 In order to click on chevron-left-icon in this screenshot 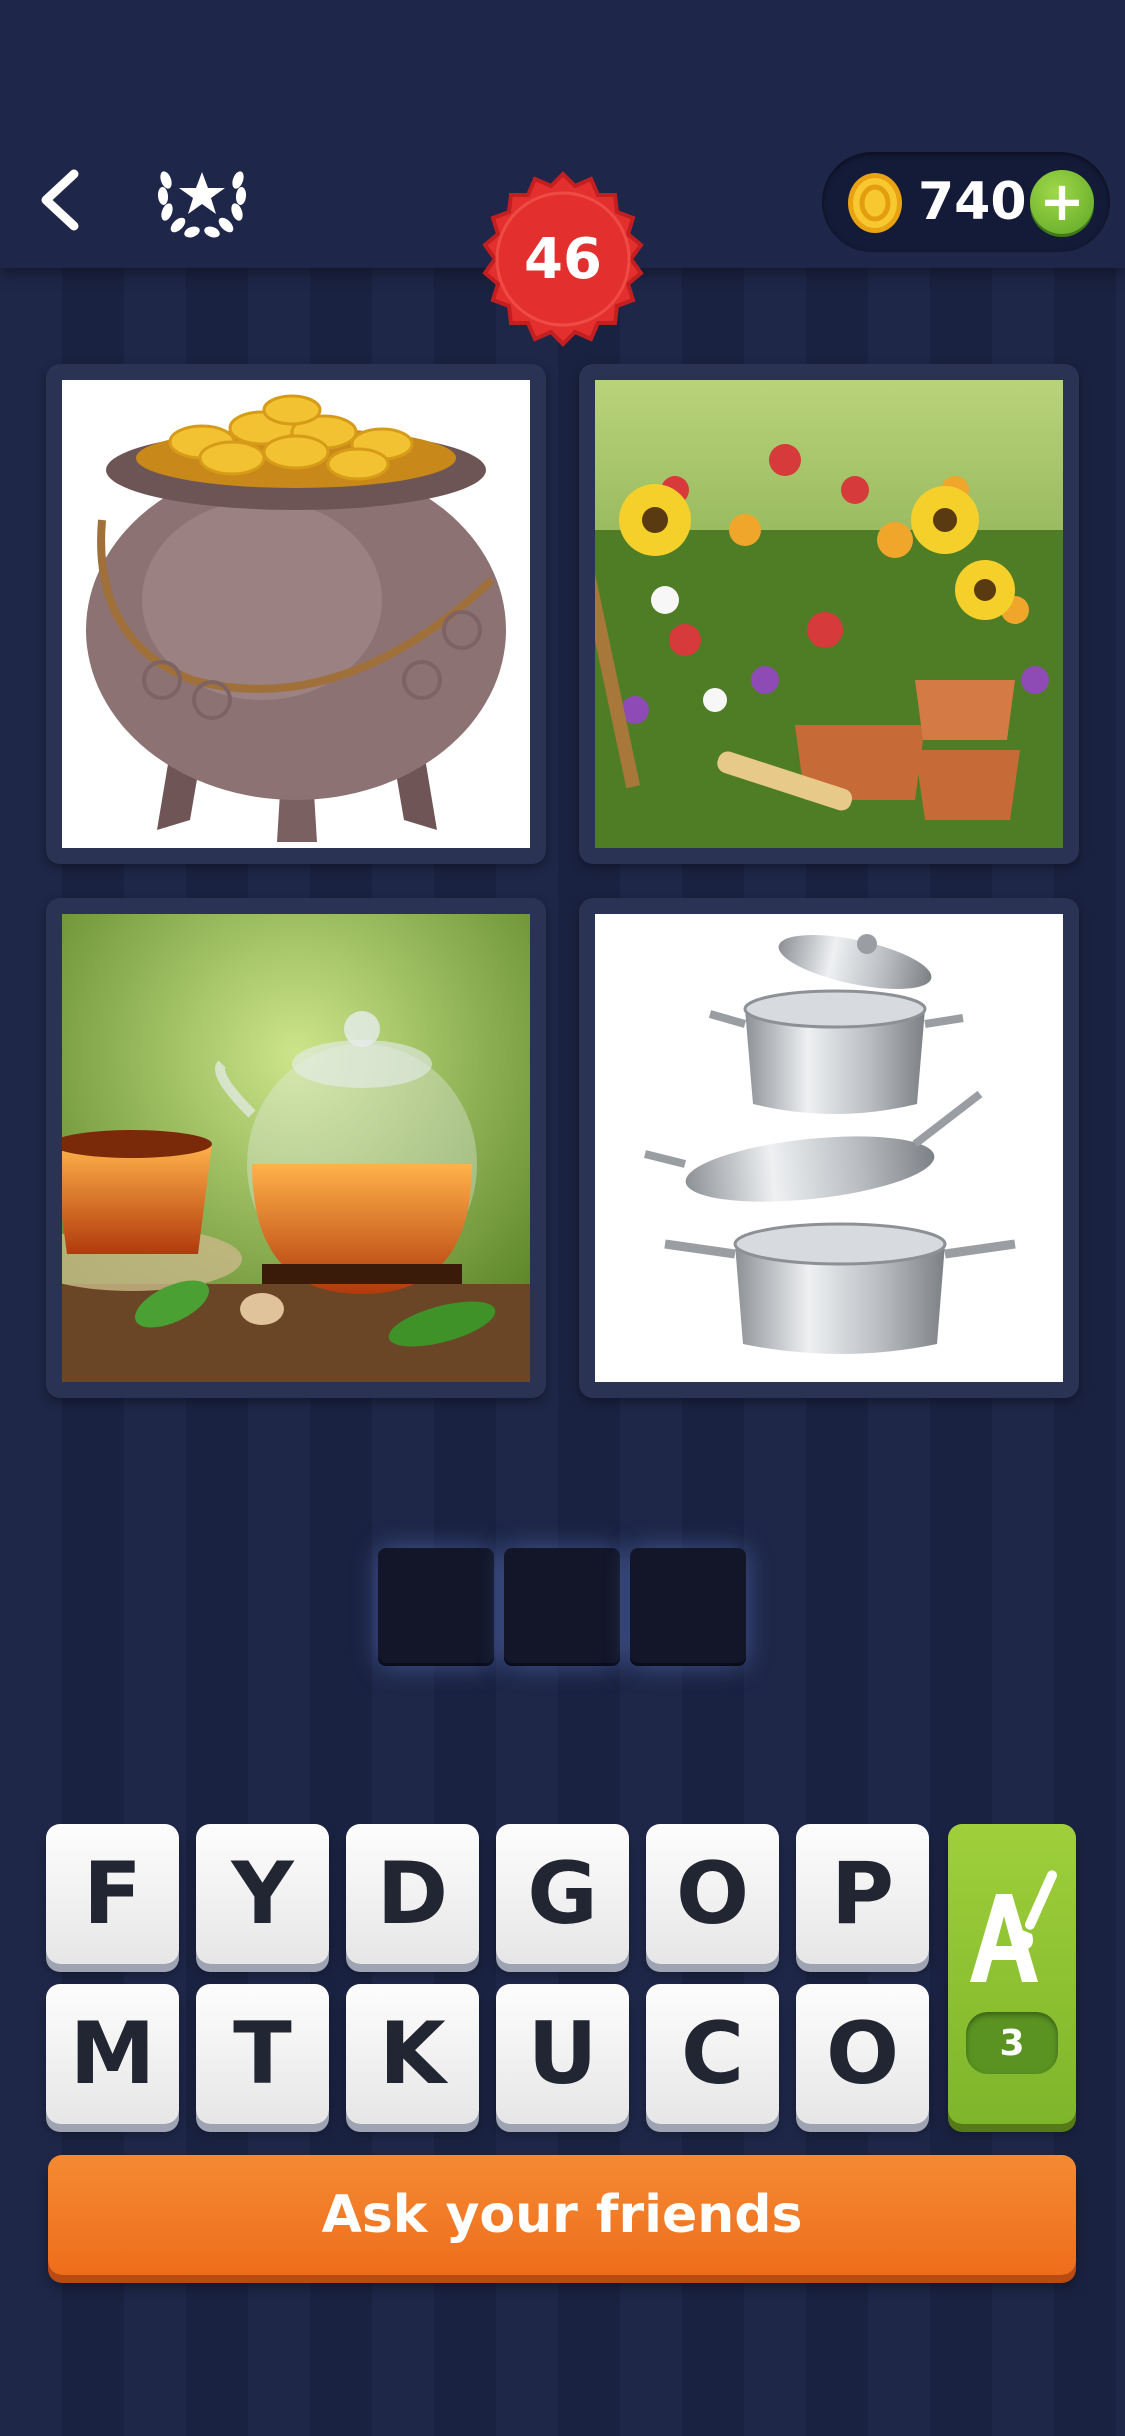, I will do `click(60, 200)`.